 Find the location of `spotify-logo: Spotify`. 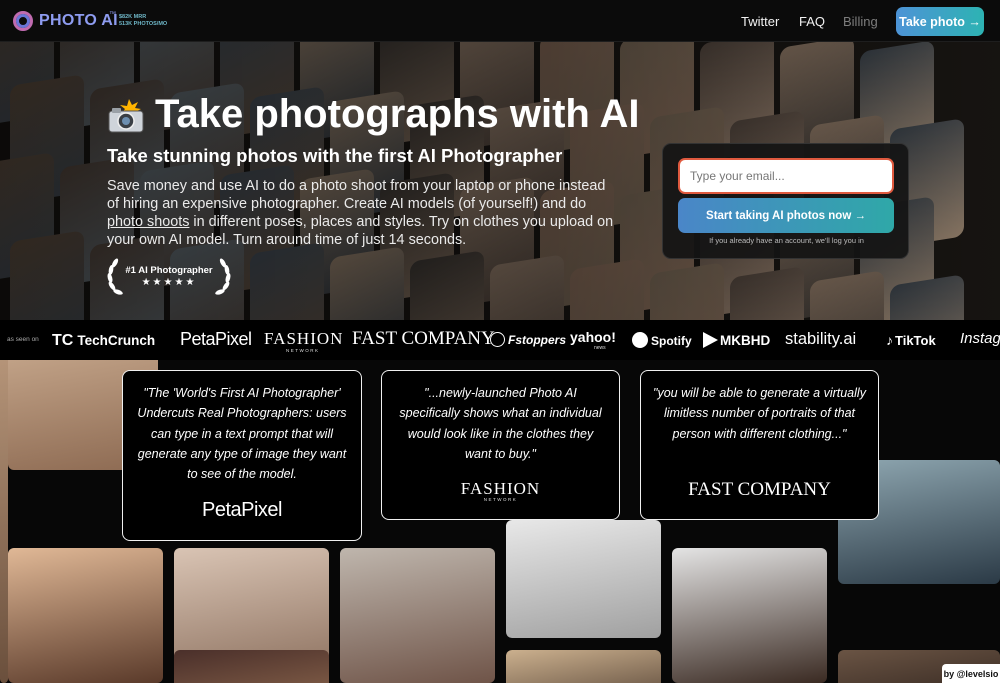

spotify-logo: Spotify is located at coordinates (662, 340).